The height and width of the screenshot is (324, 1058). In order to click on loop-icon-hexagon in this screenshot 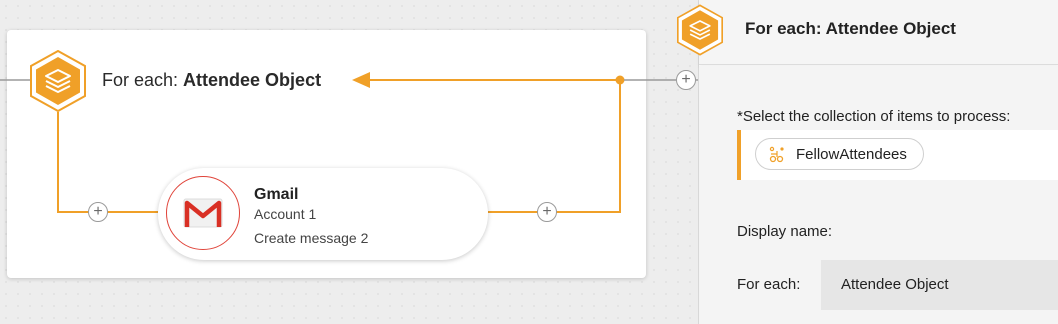, I will do `click(58, 81)`.